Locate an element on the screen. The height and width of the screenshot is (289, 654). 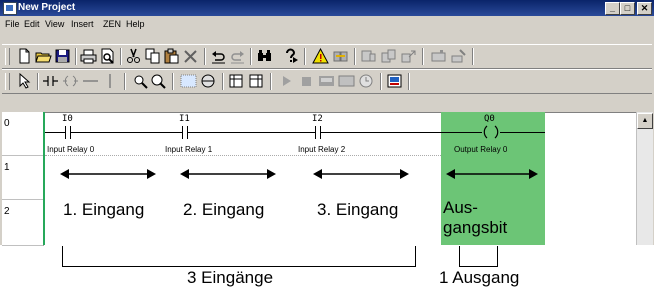
lcd-icon is located at coordinates (394, 81).